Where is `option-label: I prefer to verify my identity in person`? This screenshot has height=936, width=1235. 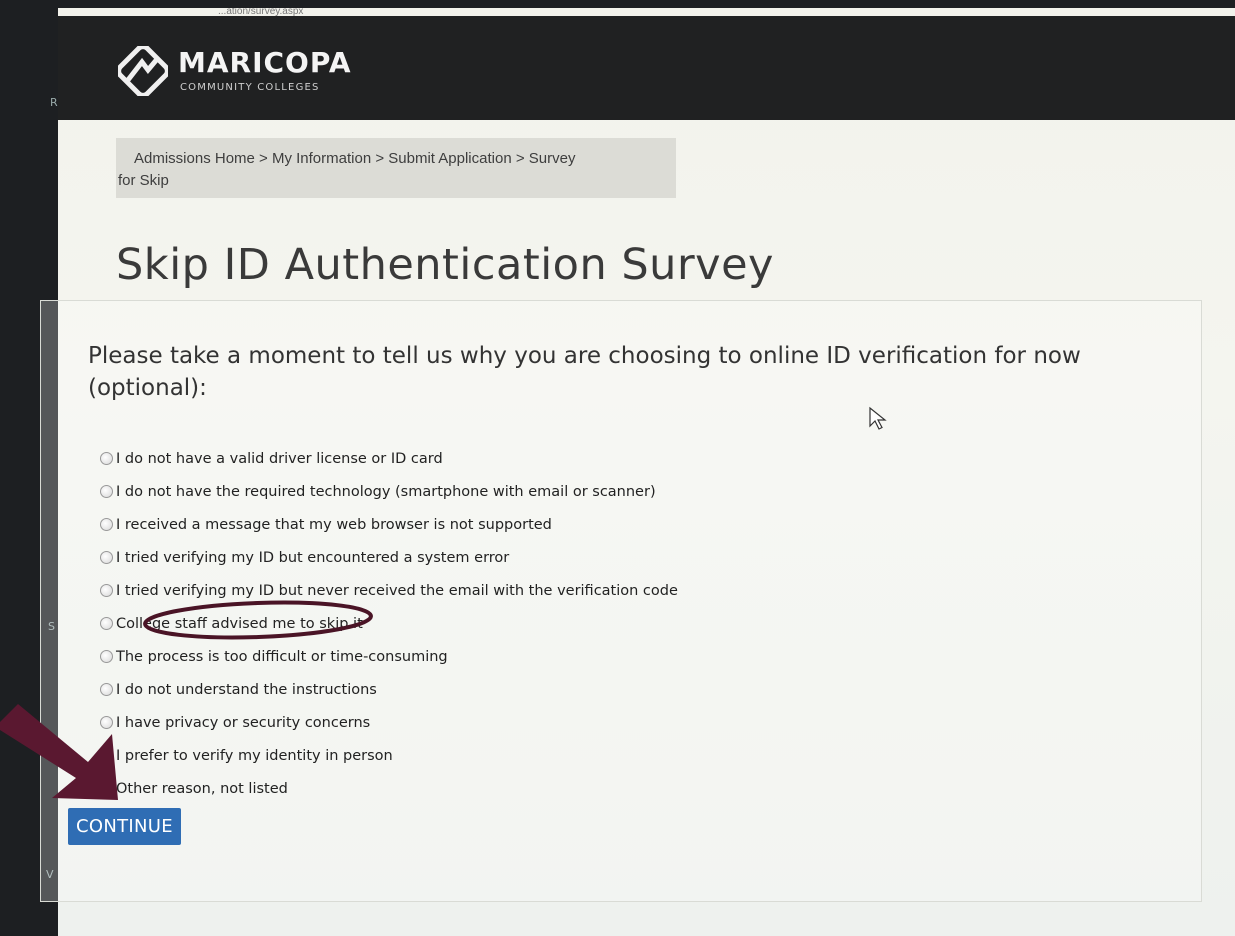
option-label: I prefer to verify my identity in person is located at coordinates (254, 755).